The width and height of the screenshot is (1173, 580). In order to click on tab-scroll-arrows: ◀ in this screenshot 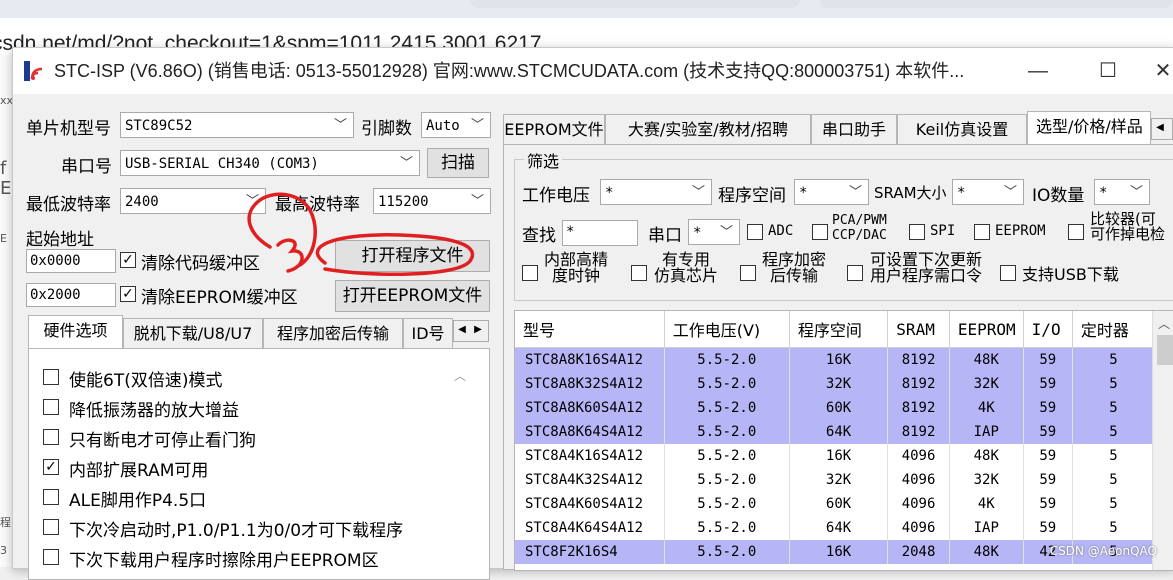, I will do `click(1162, 129)`.